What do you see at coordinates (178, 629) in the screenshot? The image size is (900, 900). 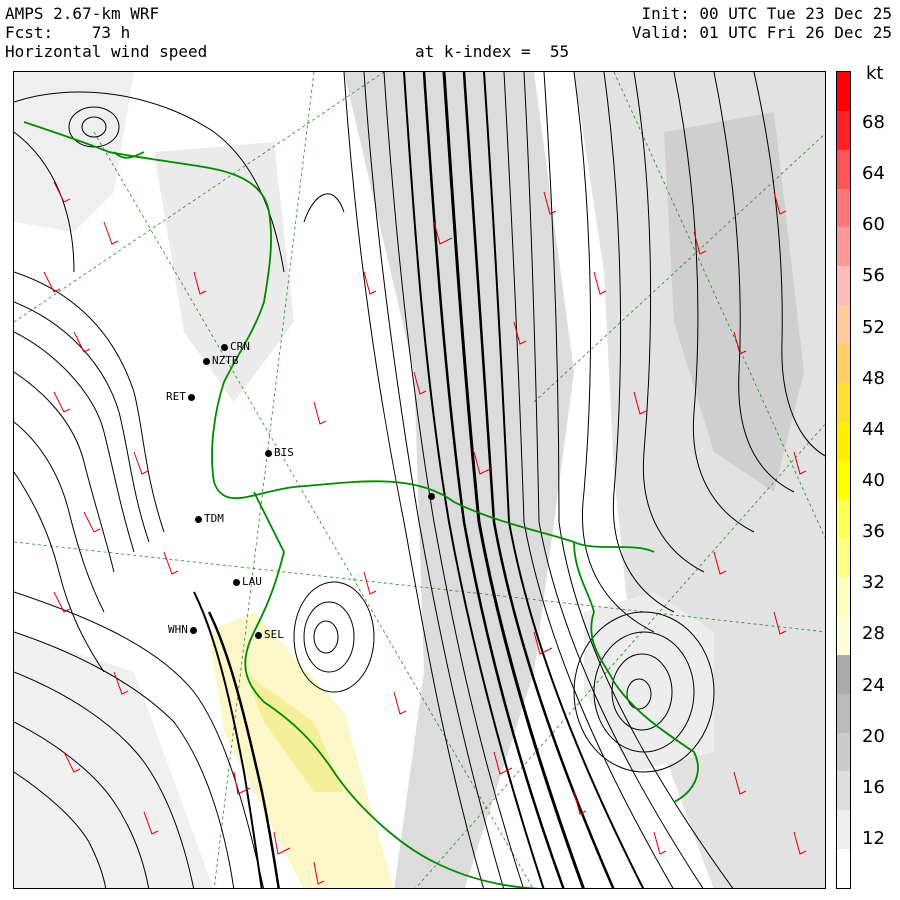 I see `station-label: WHN` at bounding box center [178, 629].